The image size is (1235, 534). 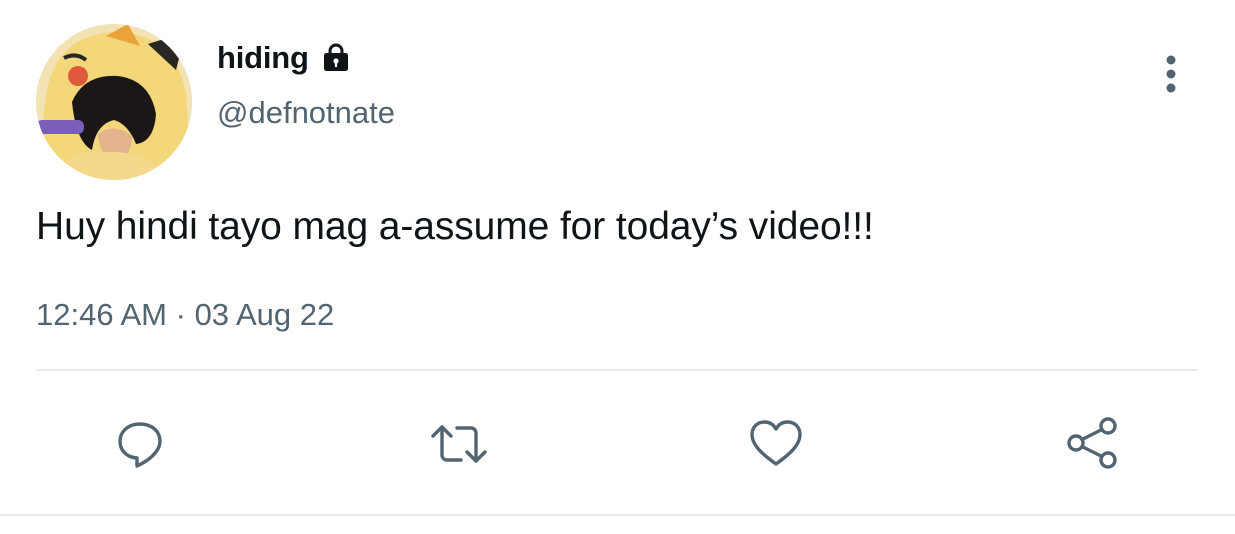 I want to click on reply-button, so click(x=140, y=444).